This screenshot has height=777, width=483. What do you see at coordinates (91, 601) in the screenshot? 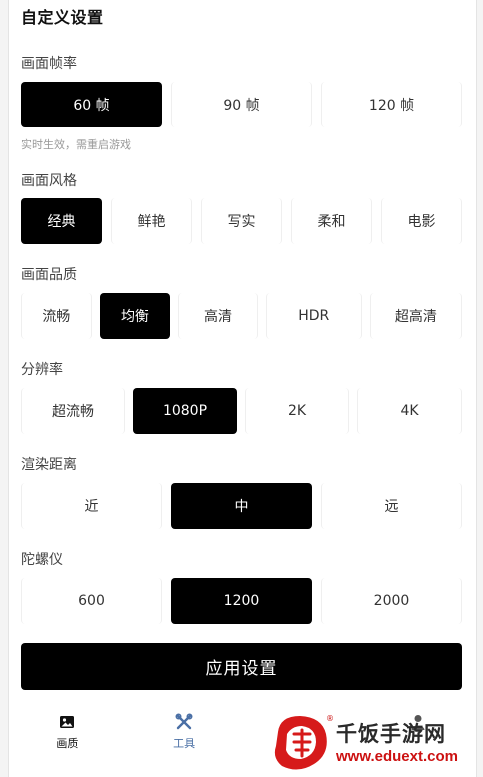
I see `option-600: 600` at bounding box center [91, 601].